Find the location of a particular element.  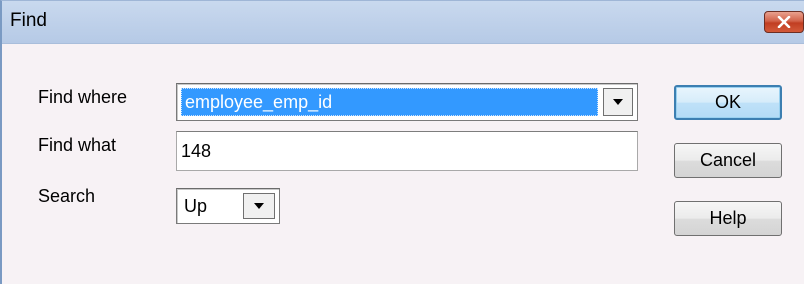

search-direction-label: Search is located at coordinates (67, 196).